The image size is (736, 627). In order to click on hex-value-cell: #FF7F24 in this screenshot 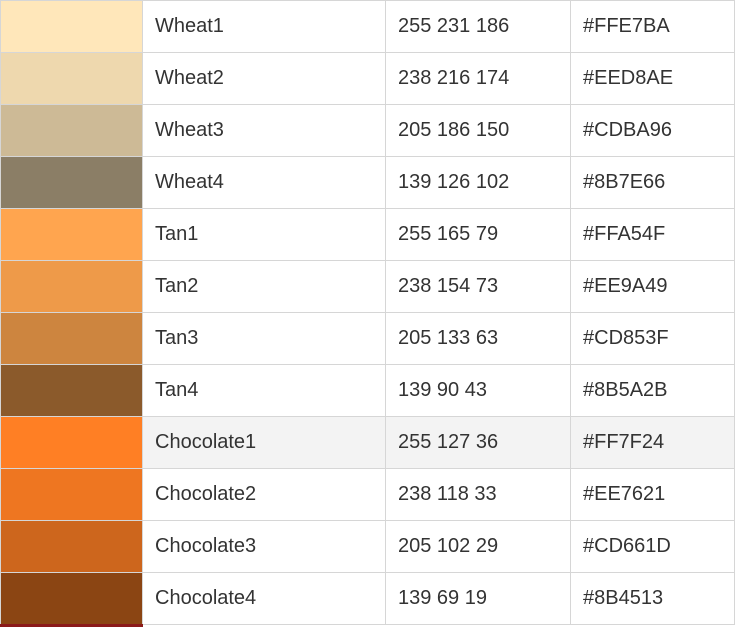, I will do `click(652, 442)`.